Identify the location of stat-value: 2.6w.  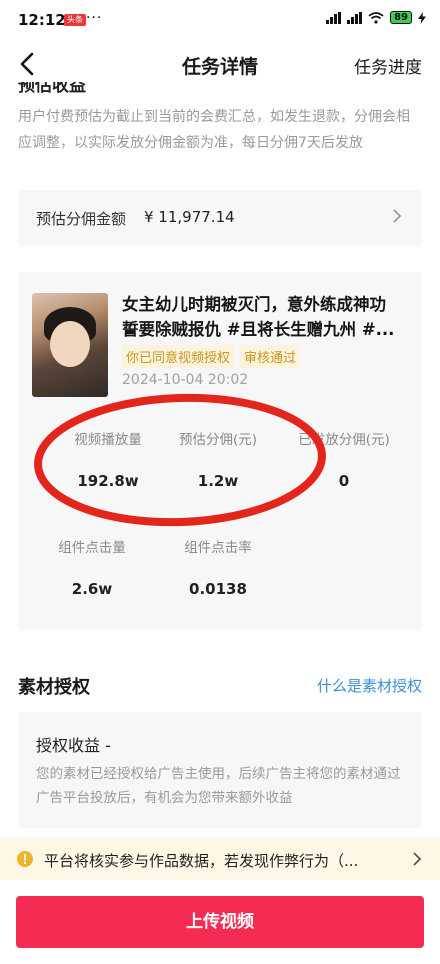
(92, 589).